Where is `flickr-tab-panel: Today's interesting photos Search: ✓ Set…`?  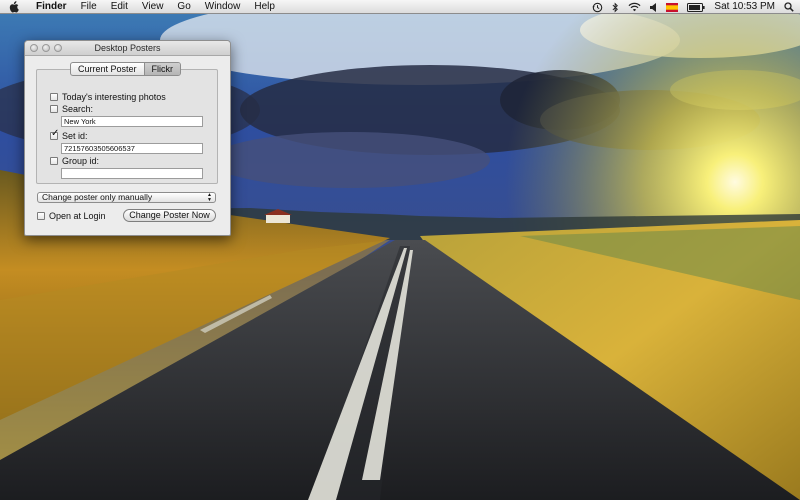
flickr-tab-panel: Today's interesting photos Search: ✓ Set… is located at coordinates (127, 126).